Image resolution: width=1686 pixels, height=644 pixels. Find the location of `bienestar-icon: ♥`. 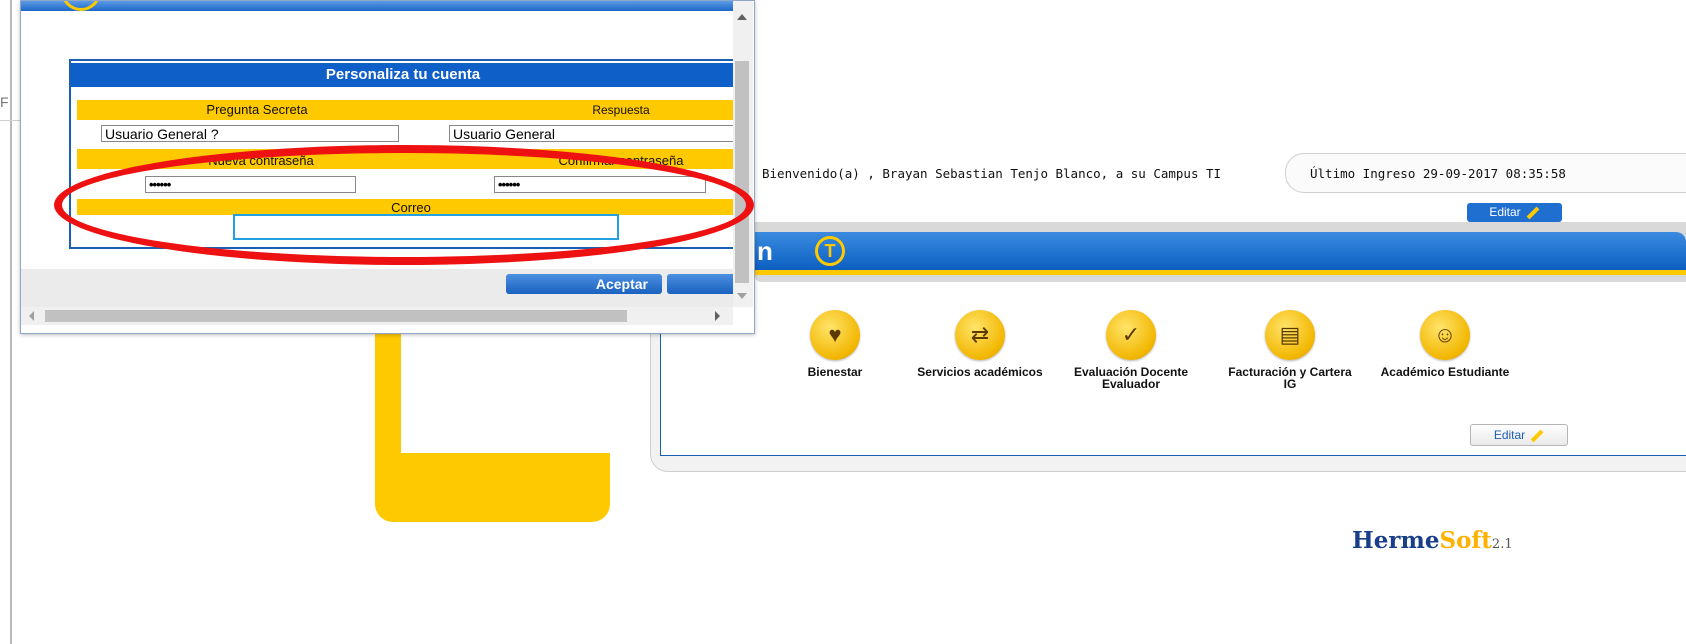

bienestar-icon: ♥ is located at coordinates (835, 335).